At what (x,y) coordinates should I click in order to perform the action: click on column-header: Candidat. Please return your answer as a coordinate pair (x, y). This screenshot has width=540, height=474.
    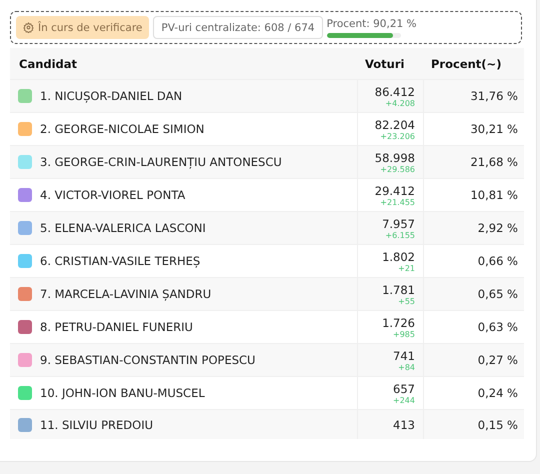
    Looking at the image, I should click on (183, 63).